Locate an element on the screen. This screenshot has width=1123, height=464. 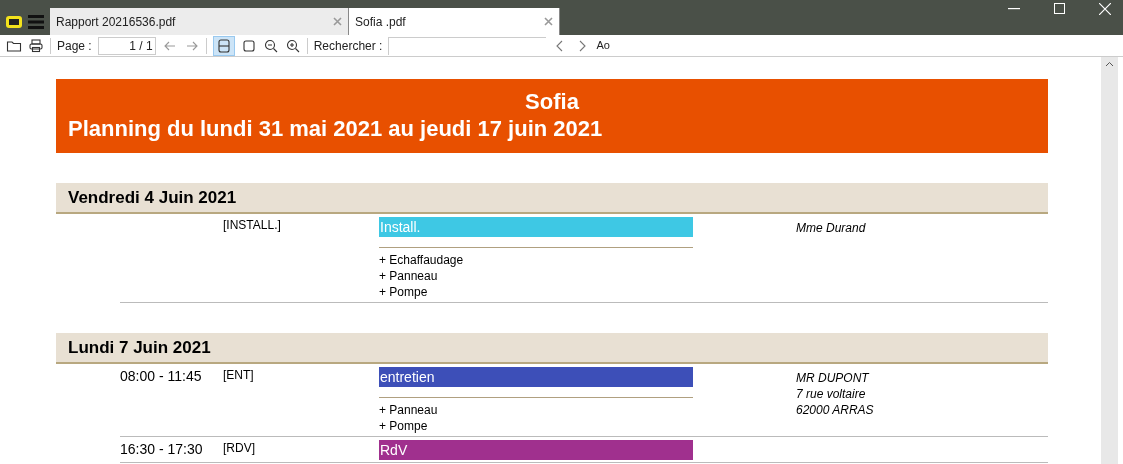
match-case-button: Ao is located at coordinates (603, 45).